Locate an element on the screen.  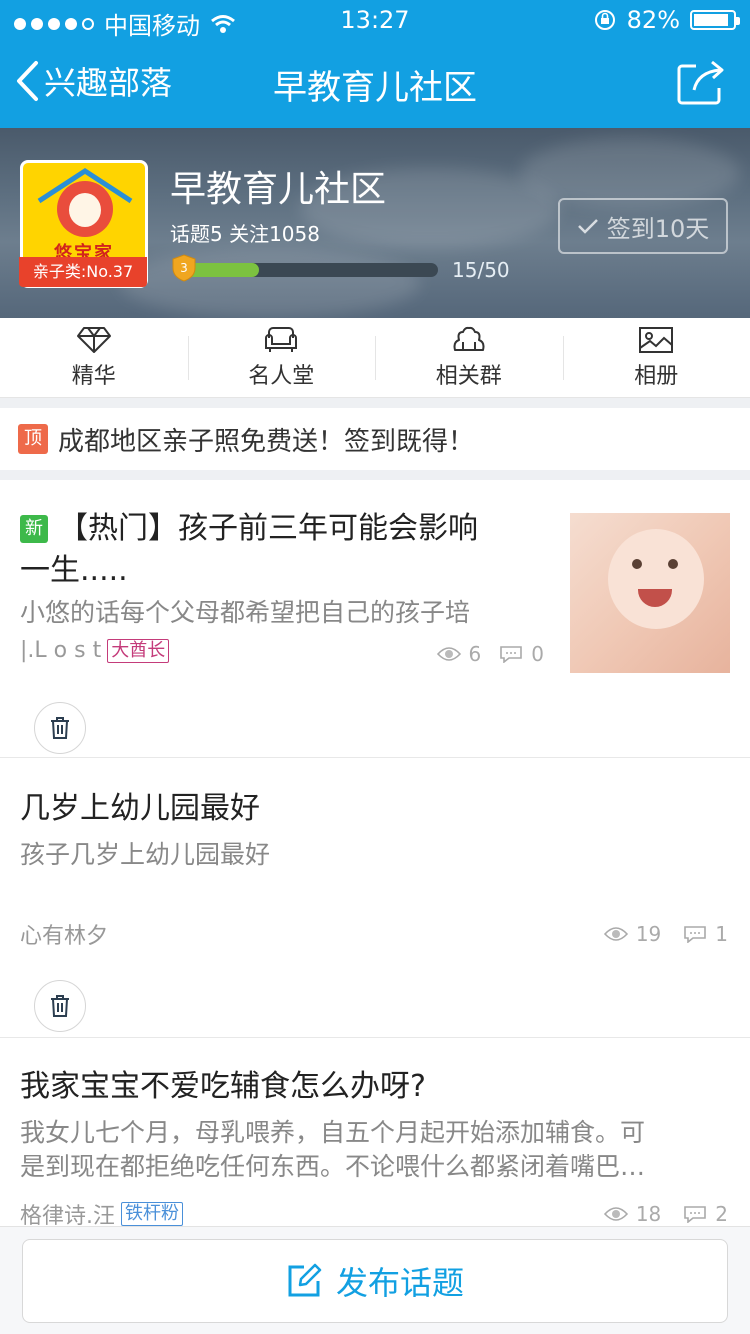
status-bar: 中国移动 13:27 82% is located at coordinates (375, 20).